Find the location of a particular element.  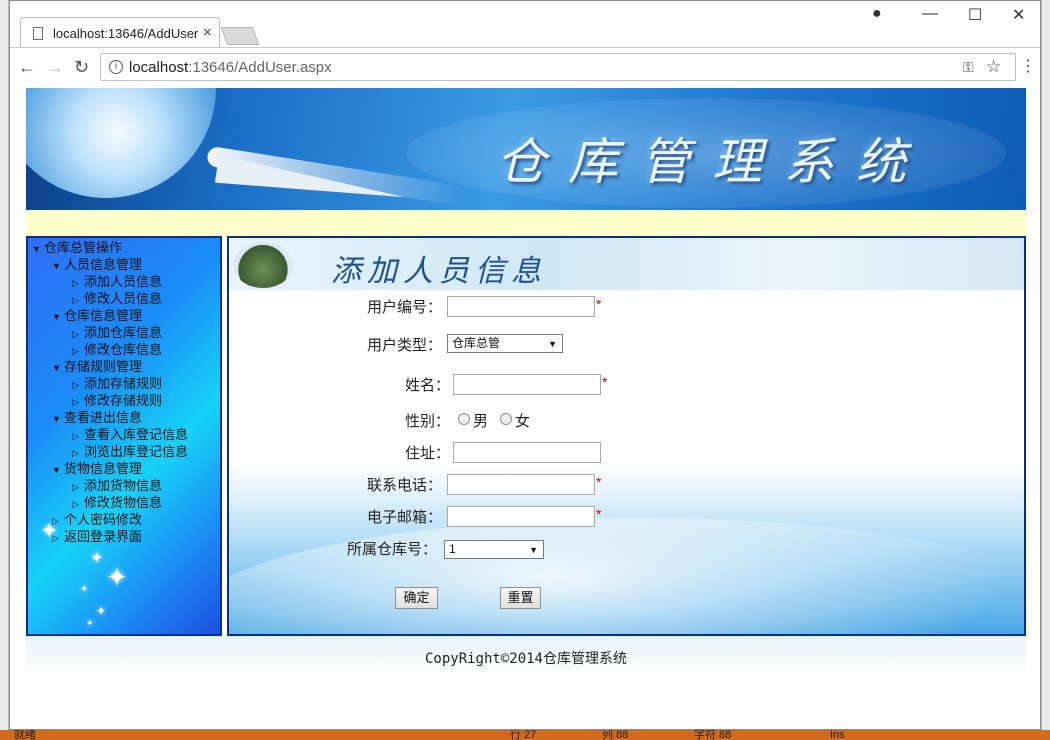

tree-group: ▼ 人员信息管理 is located at coordinates (97, 265).